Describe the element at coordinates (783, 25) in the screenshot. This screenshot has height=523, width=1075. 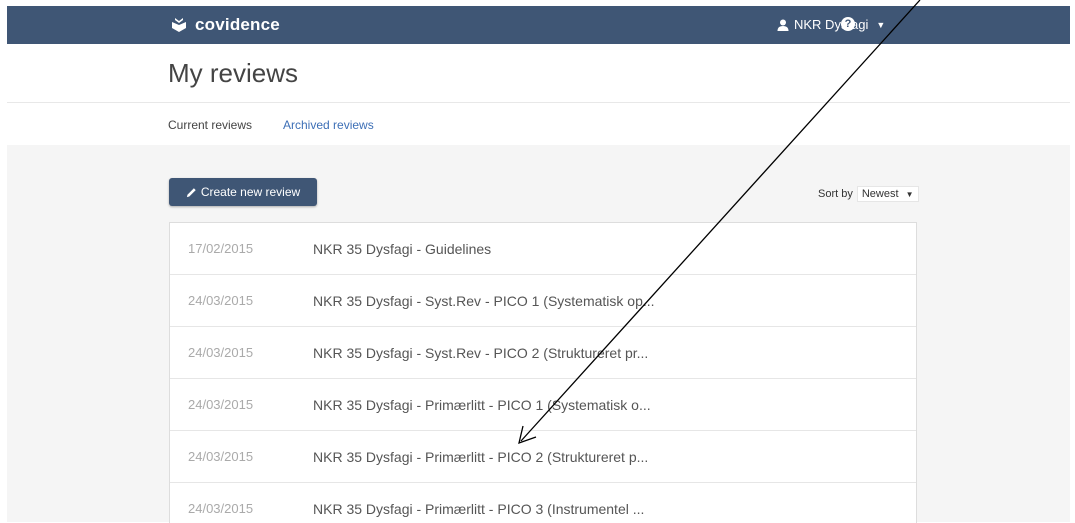
I see `user-icon` at that location.